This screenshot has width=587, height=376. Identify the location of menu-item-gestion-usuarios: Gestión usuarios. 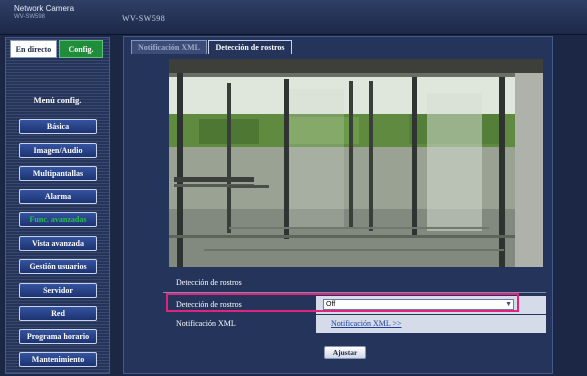
(58, 266).